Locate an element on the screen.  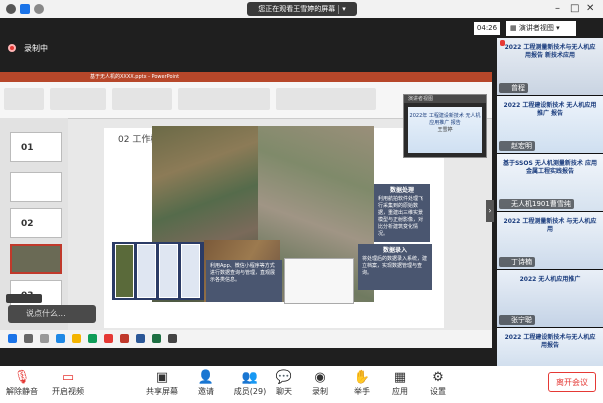
camera-slide-text: 2022年 工程建设新技术 无人机应用推广 报告 is located at coordinates (445, 119).